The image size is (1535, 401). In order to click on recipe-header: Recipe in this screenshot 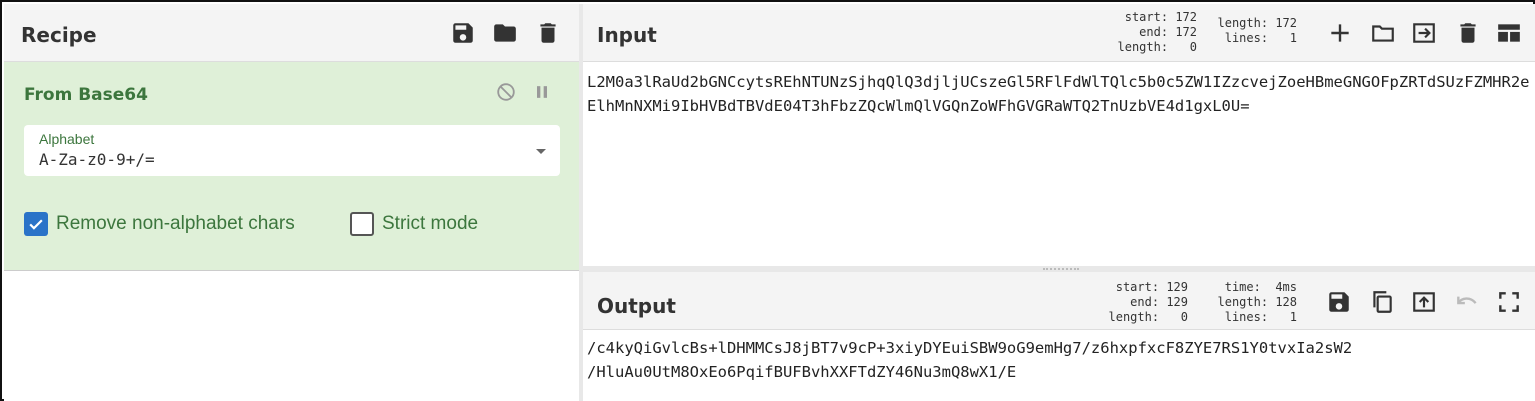, I will do `click(291, 33)`.